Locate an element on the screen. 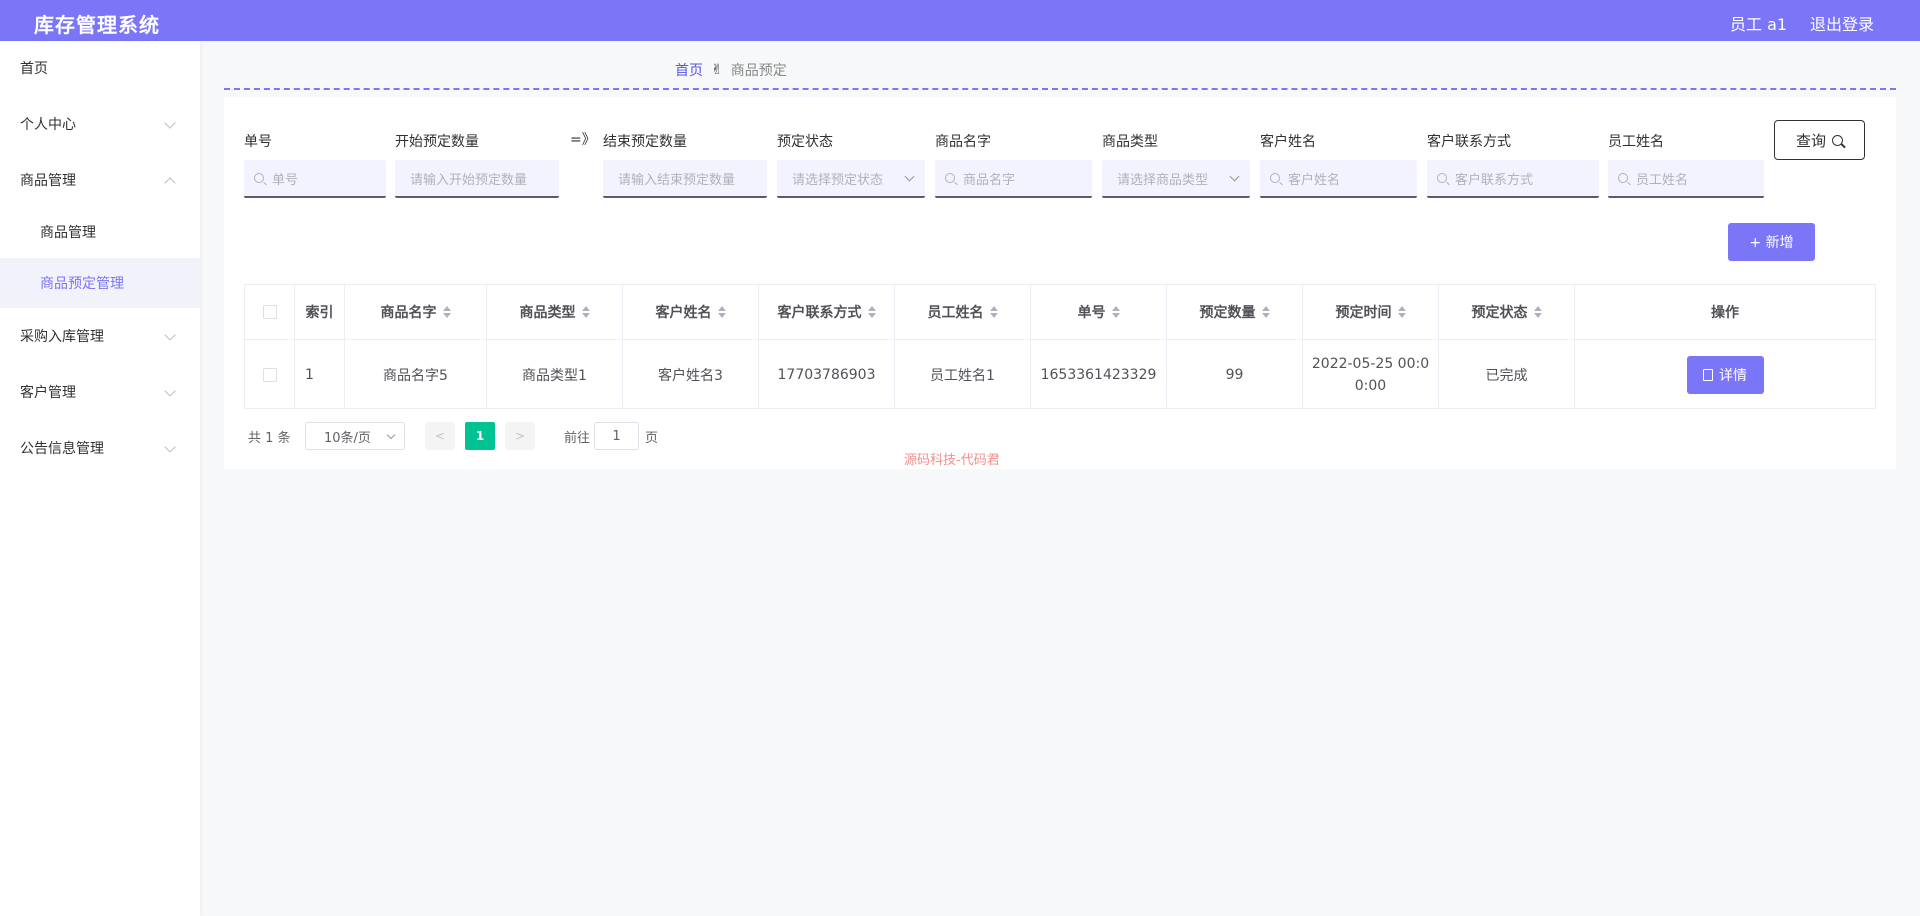  prev-page-button: < is located at coordinates (440, 436).